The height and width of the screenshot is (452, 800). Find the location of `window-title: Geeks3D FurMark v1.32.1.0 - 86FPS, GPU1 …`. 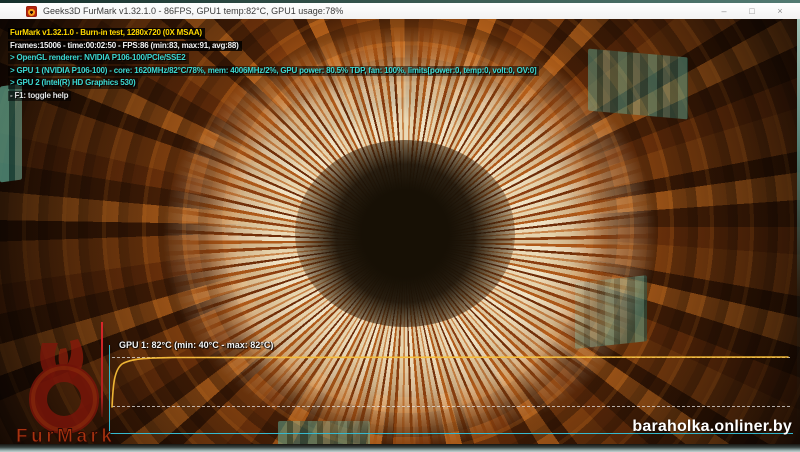

window-title: Geeks3D FurMark v1.32.1.0 - 86FPS, GPU1 … is located at coordinates (193, 11).